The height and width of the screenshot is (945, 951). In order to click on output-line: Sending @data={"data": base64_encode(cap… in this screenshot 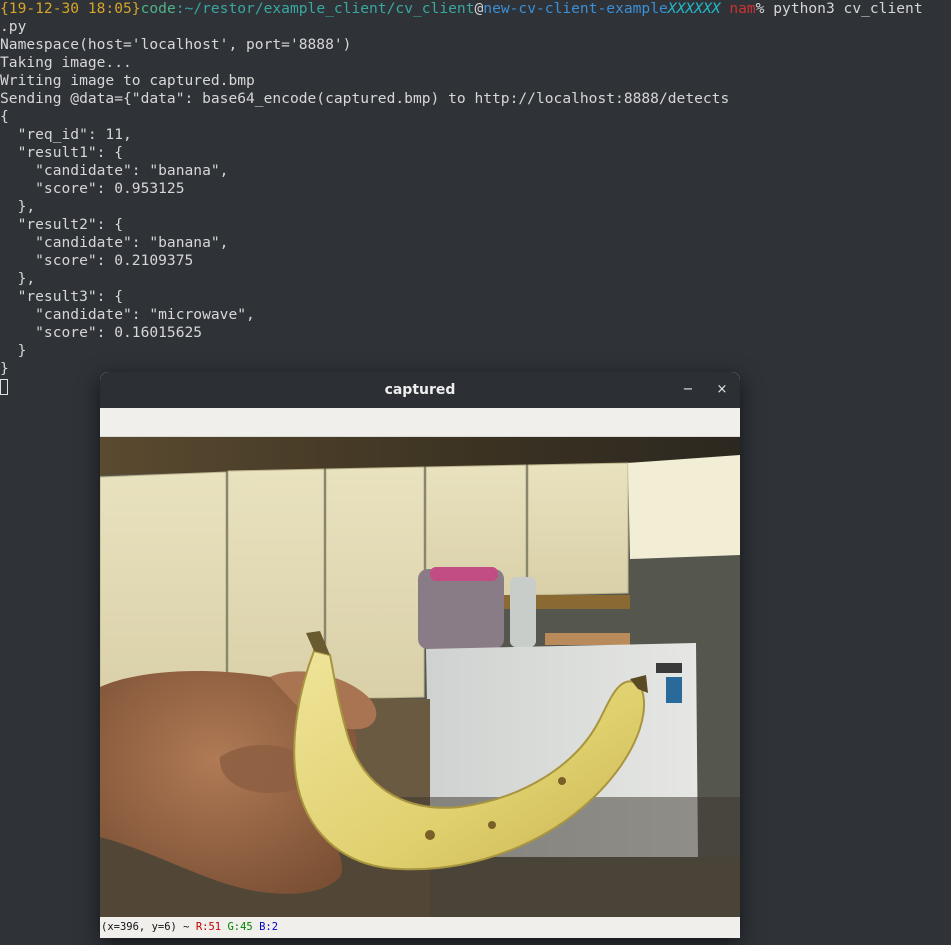, I will do `click(365, 98)`.